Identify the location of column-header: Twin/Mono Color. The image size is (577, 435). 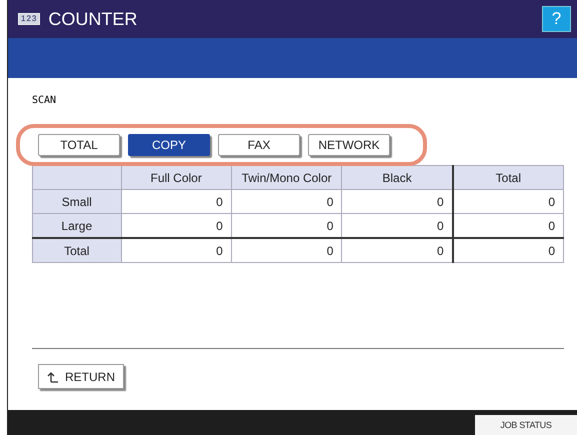
(286, 178).